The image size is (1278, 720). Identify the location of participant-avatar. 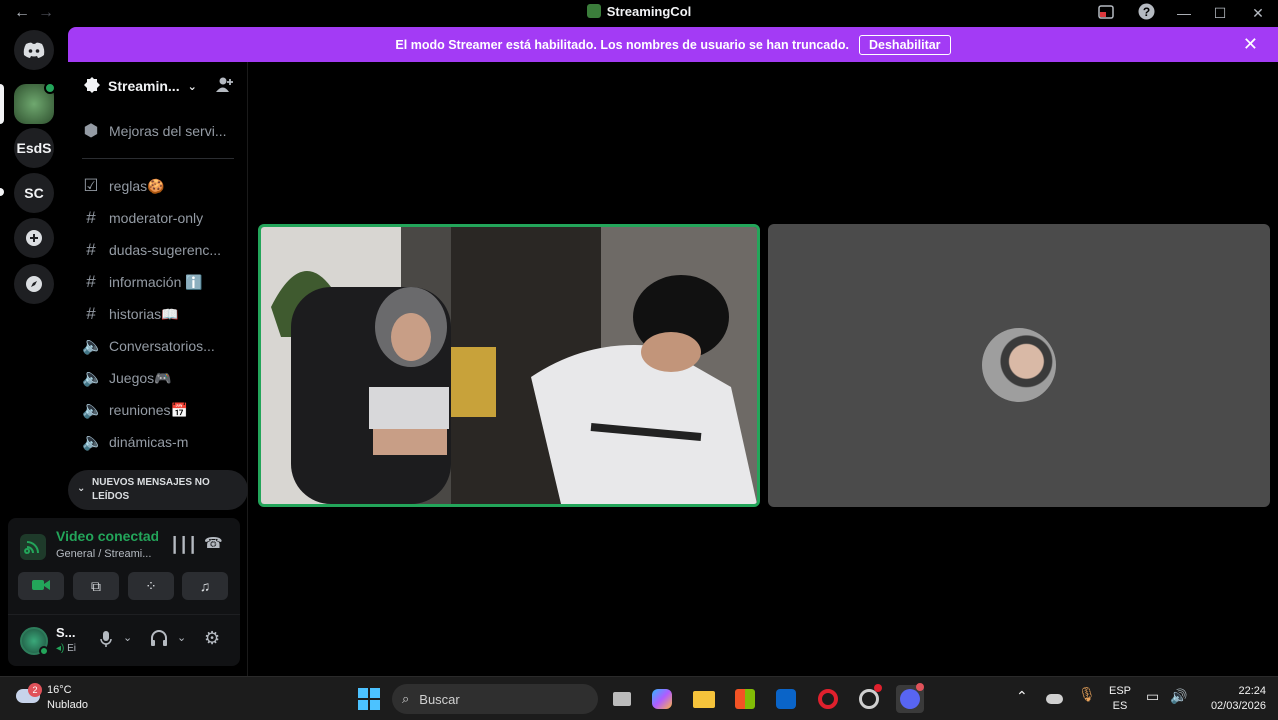
(1019, 365).